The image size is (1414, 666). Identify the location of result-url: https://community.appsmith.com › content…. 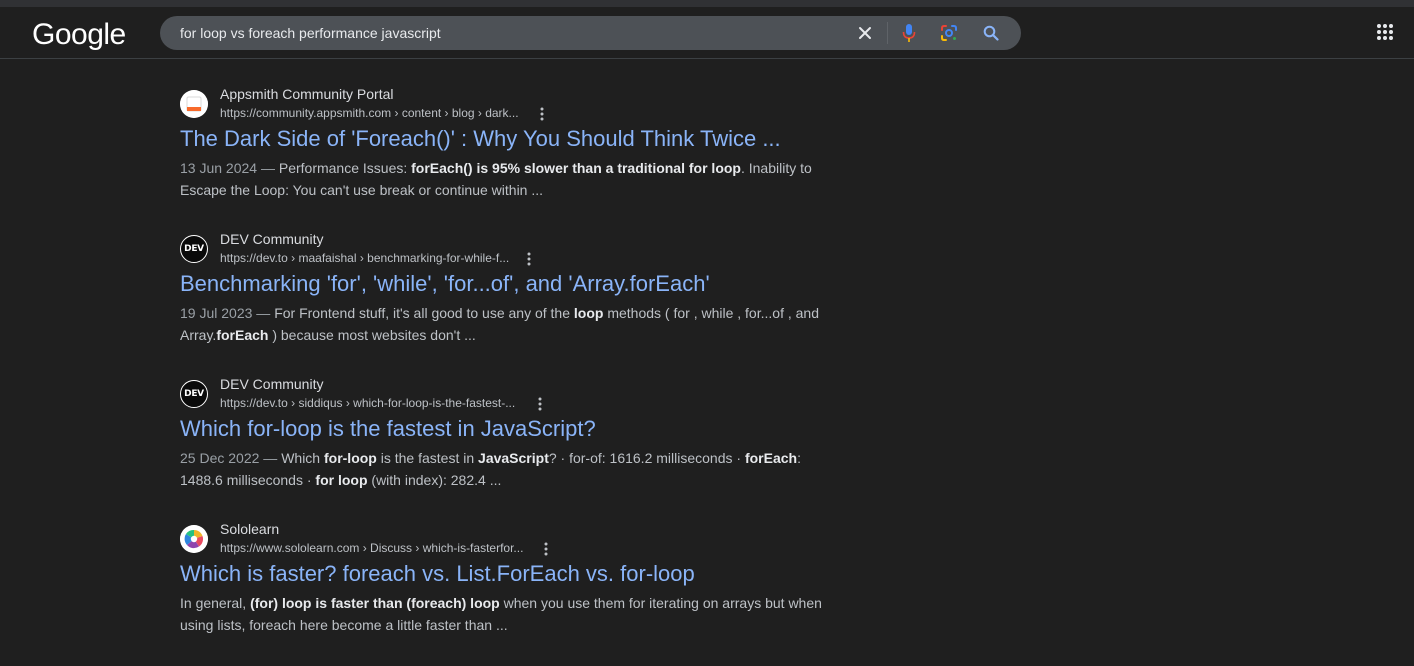
(369, 113).